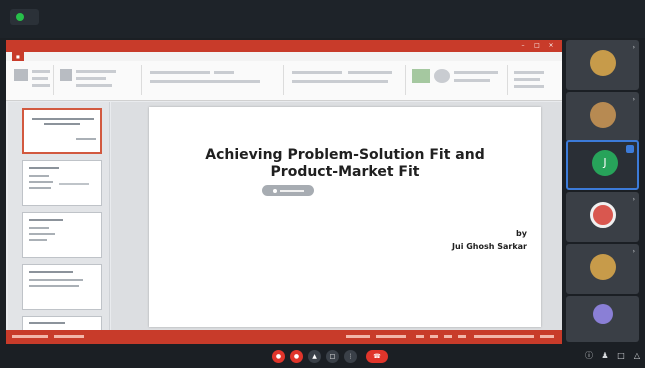 Image resolution: width=645 pixels, height=368 pixels. Describe the element at coordinates (314, 356) in the screenshot. I see `share-icon: ▲` at that location.